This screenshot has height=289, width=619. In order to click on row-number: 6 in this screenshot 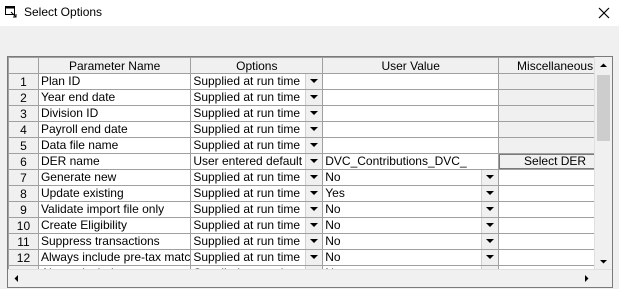, I will do `click(23, 161)`.